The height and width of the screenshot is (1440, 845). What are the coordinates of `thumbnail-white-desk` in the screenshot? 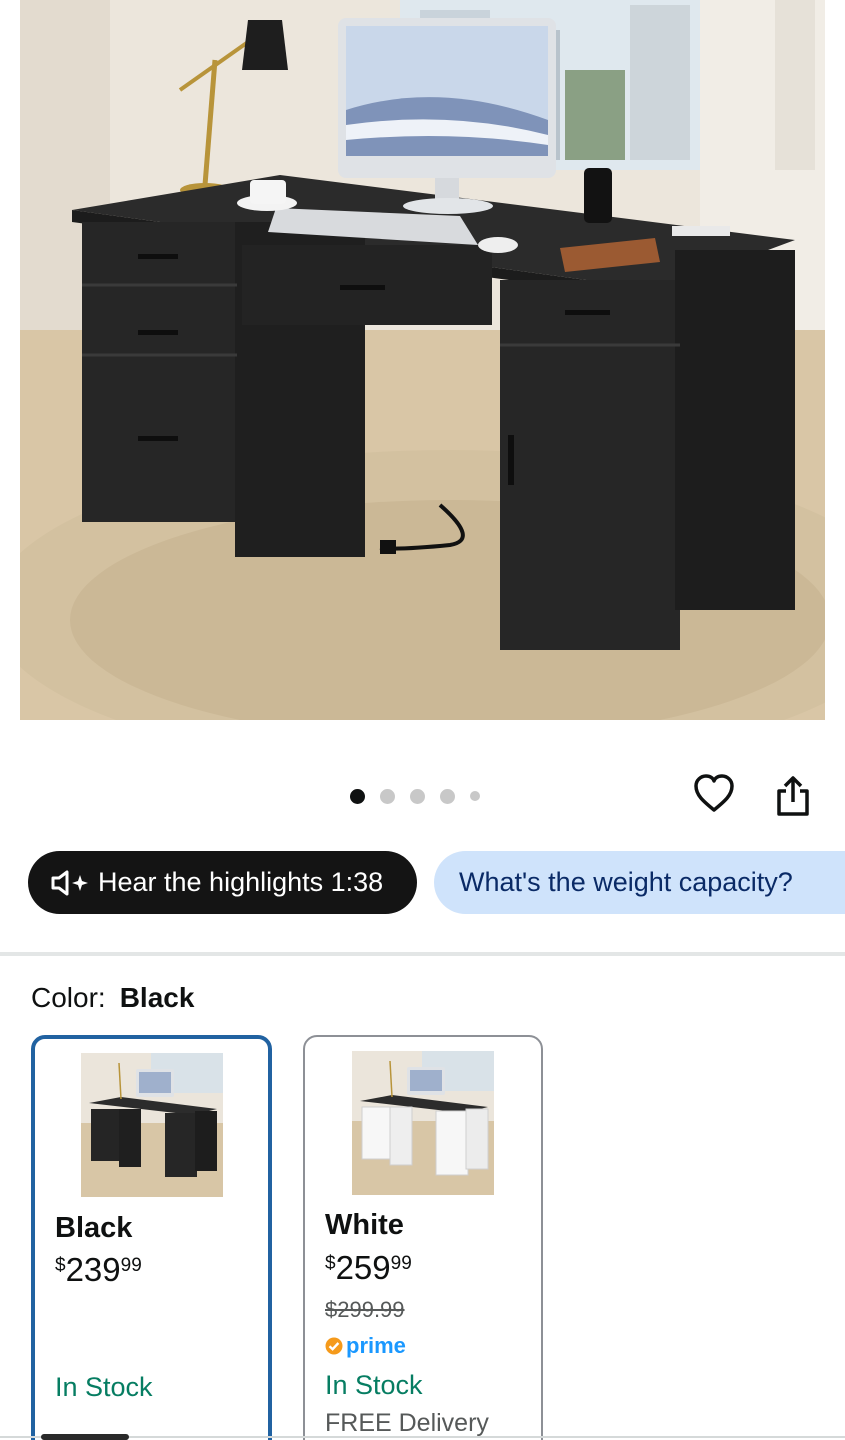 It's located at (423, 1123).